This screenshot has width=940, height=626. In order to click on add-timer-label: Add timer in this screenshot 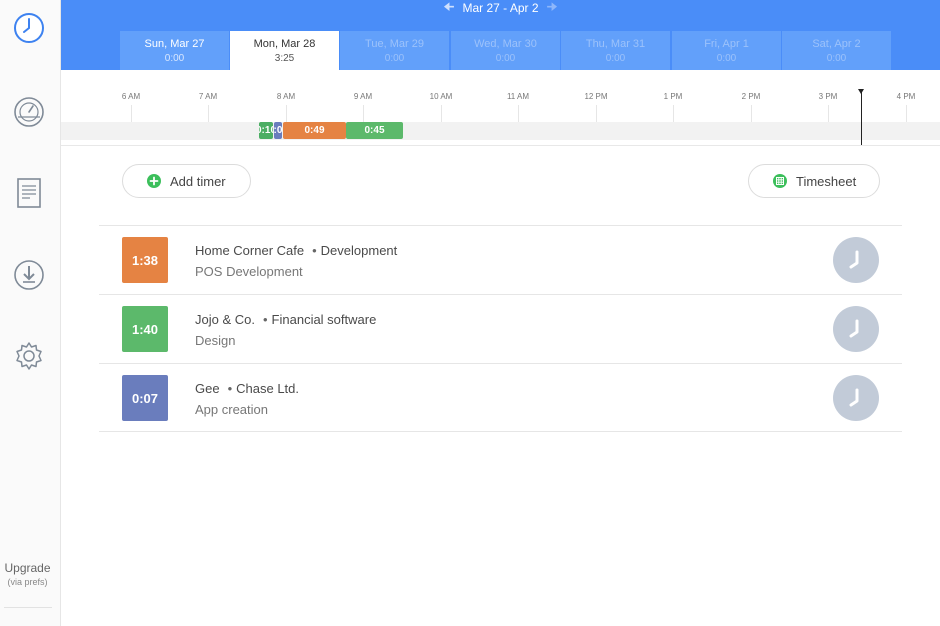, I will do `click(198, 181)`.